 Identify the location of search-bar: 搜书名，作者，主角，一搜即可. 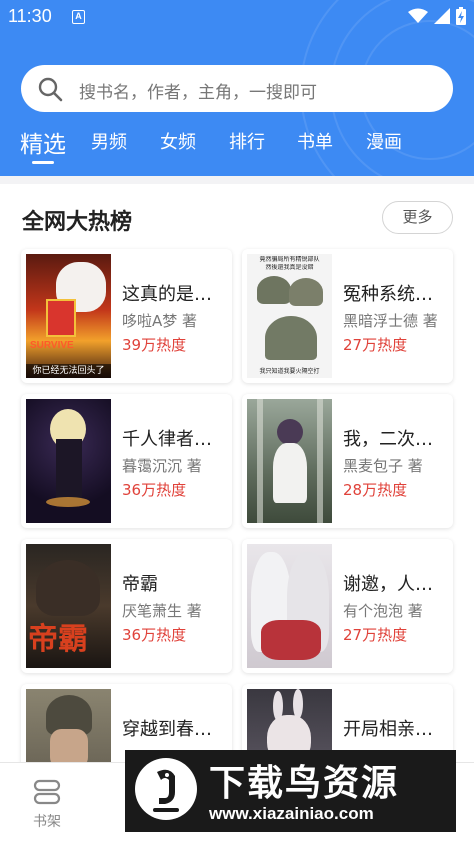
(237, 88).